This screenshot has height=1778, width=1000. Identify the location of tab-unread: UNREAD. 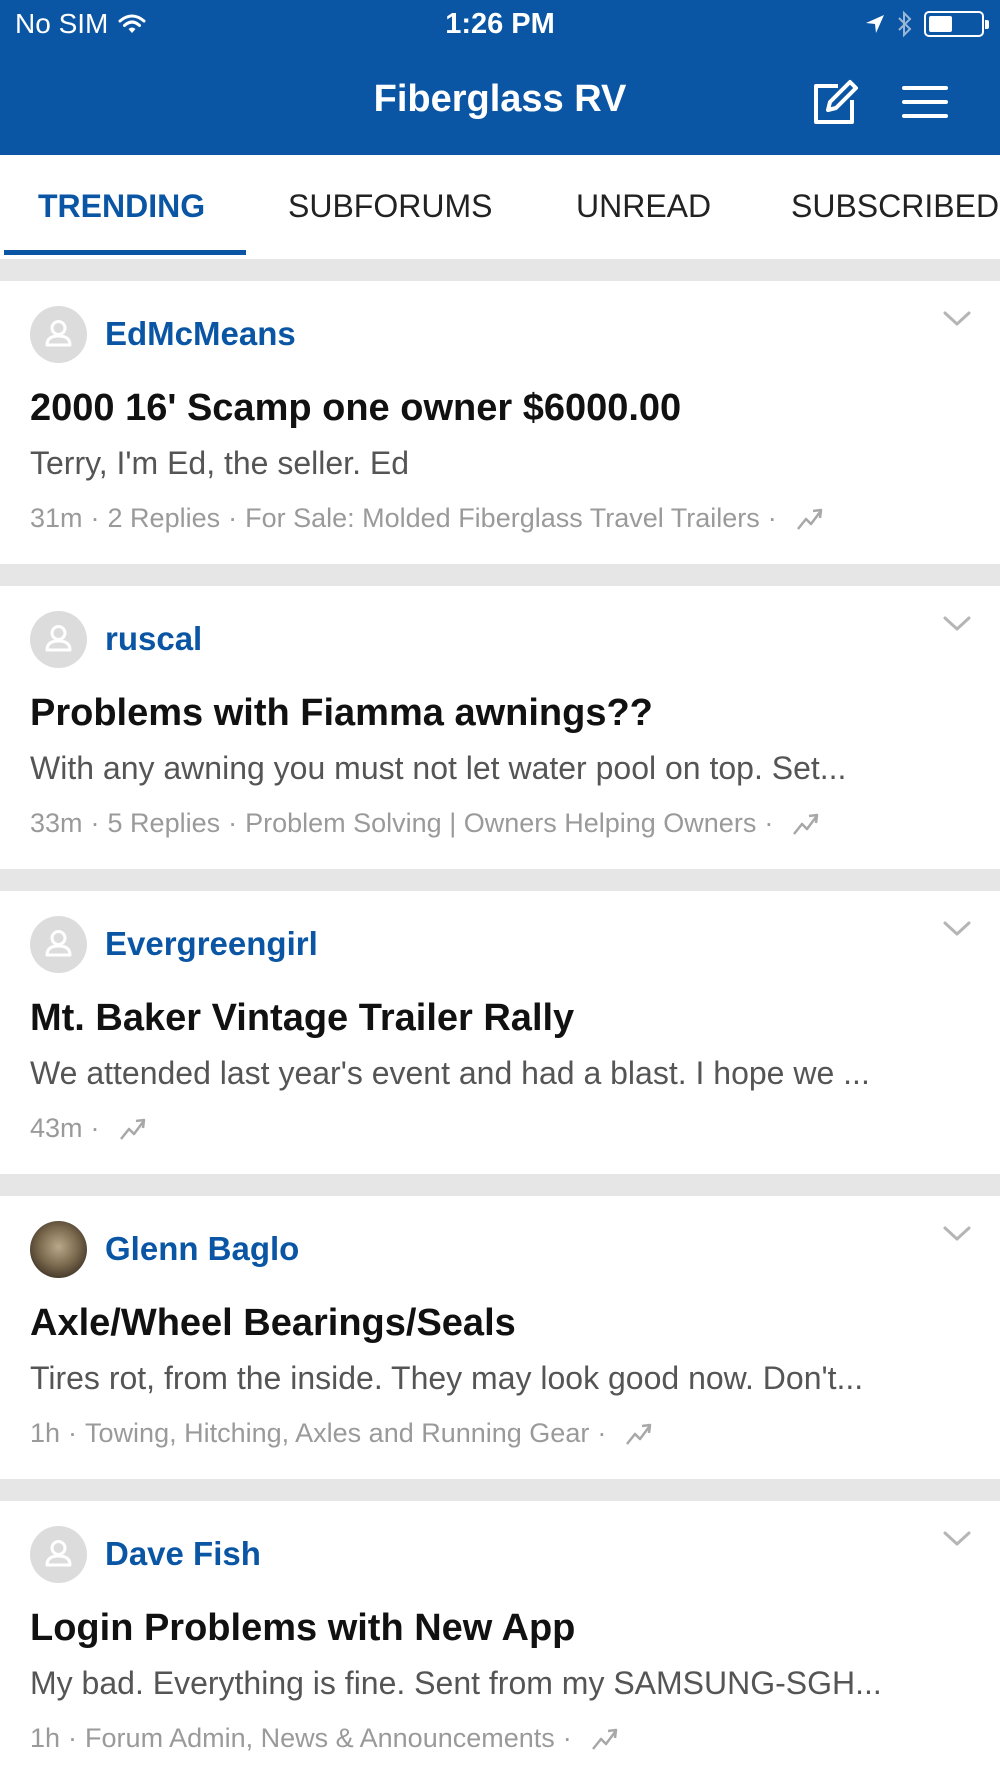
(643, 207).